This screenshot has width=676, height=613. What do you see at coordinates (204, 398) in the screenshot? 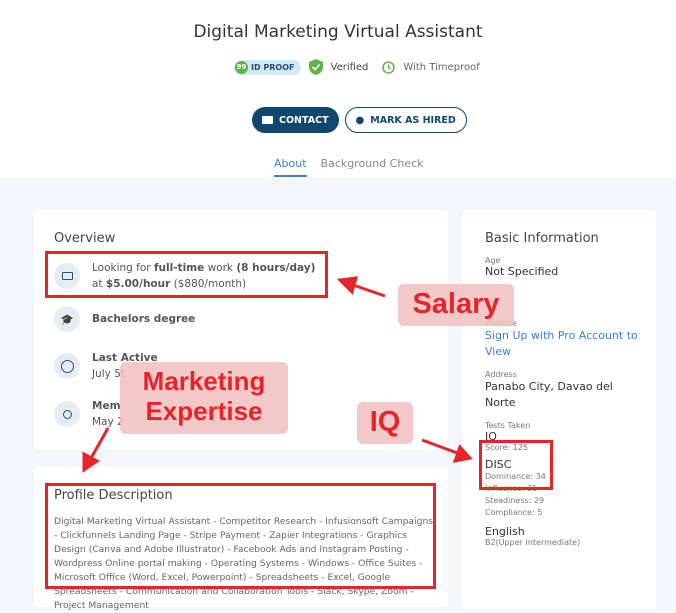
I see `marketing-annotation: Marketing Expertise` at bounding box center [204, 398].